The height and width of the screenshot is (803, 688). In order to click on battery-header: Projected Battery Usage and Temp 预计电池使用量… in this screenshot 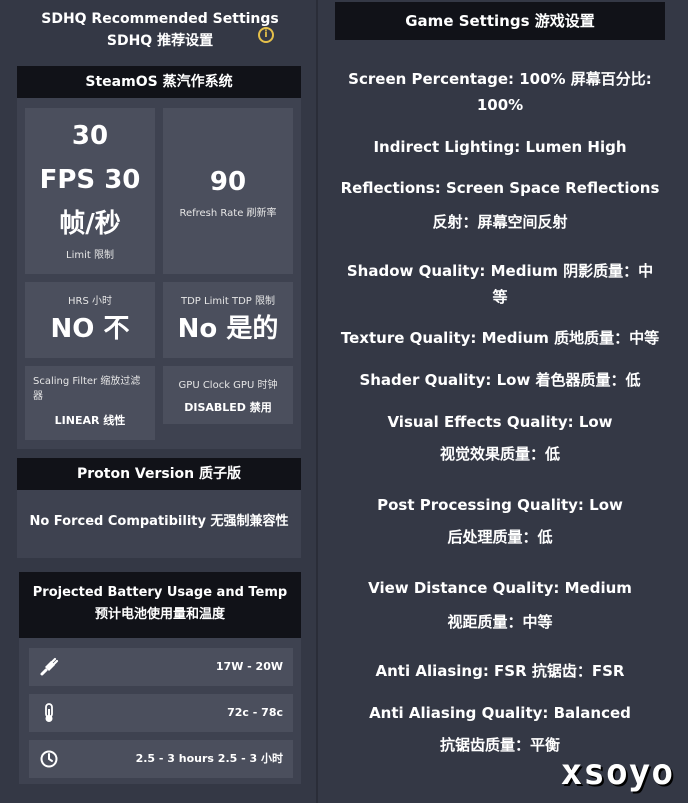, I will do `click(160, 605)`.